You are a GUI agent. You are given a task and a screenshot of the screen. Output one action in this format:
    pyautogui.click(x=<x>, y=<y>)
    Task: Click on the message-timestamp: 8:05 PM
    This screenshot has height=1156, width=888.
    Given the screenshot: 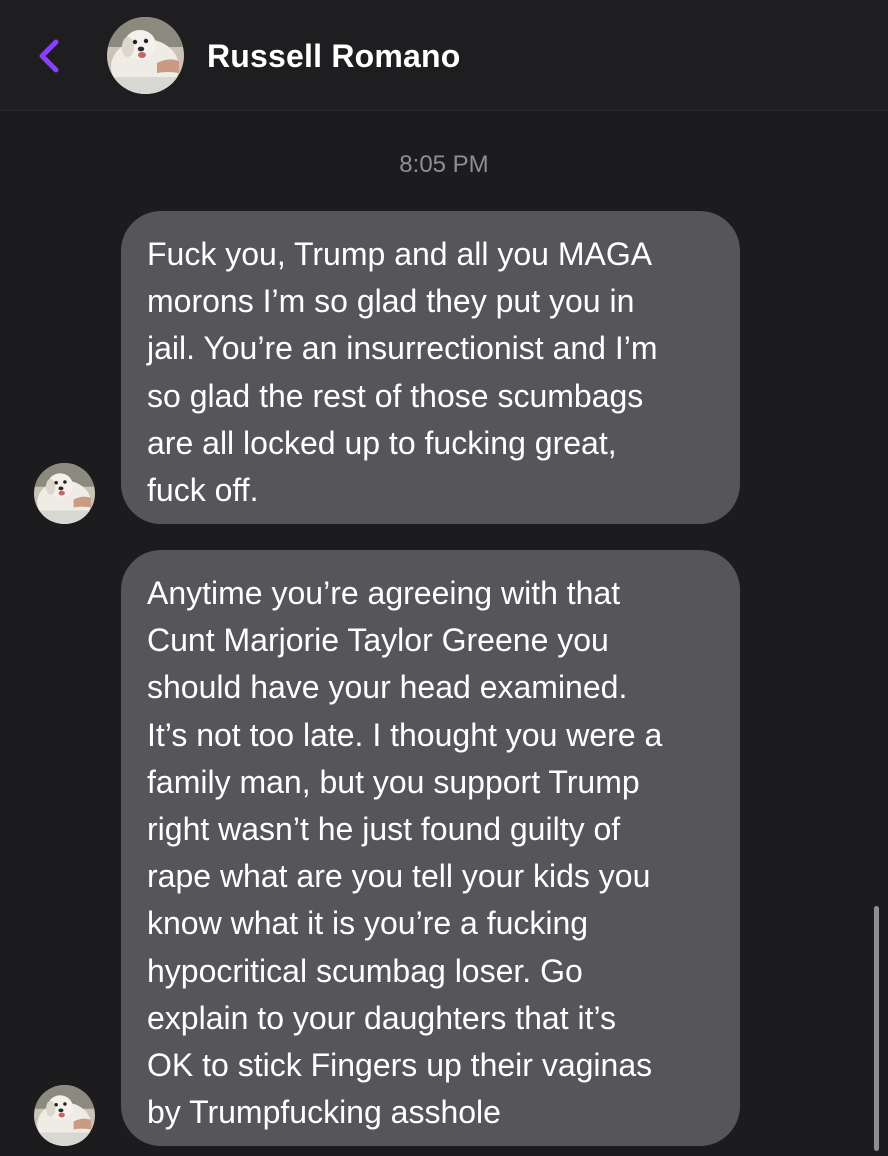 What is the action you would take?
    pyautogui.click(x=444, y=164)
    